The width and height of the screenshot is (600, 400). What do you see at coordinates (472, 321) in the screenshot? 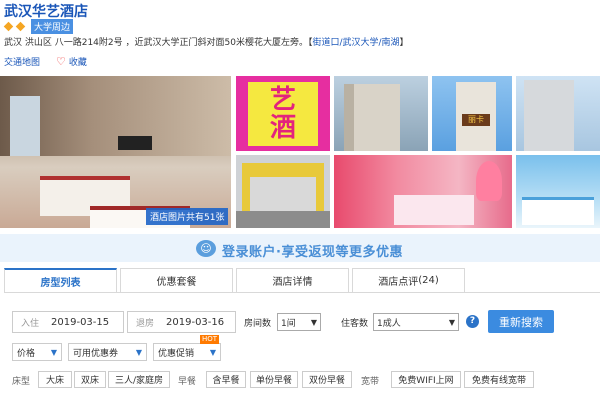
I see `help-icon: ?` at bounding box center [472, 321].